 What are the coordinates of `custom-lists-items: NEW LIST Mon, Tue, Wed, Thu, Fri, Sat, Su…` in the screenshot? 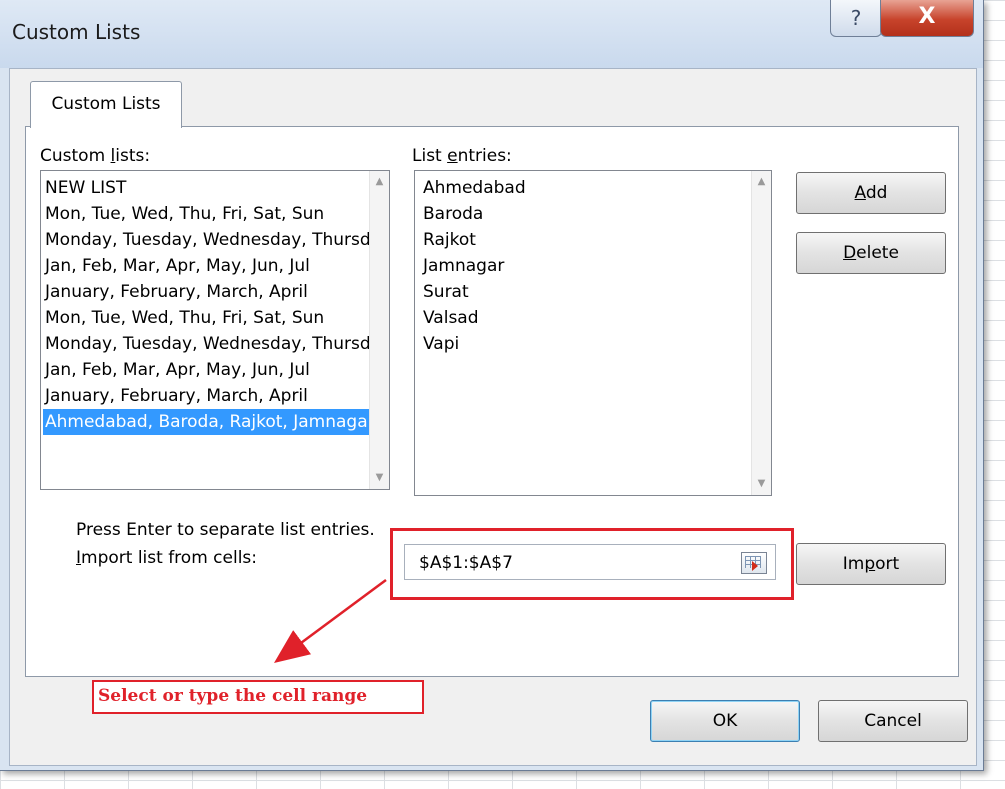 It's located at (206, 305).